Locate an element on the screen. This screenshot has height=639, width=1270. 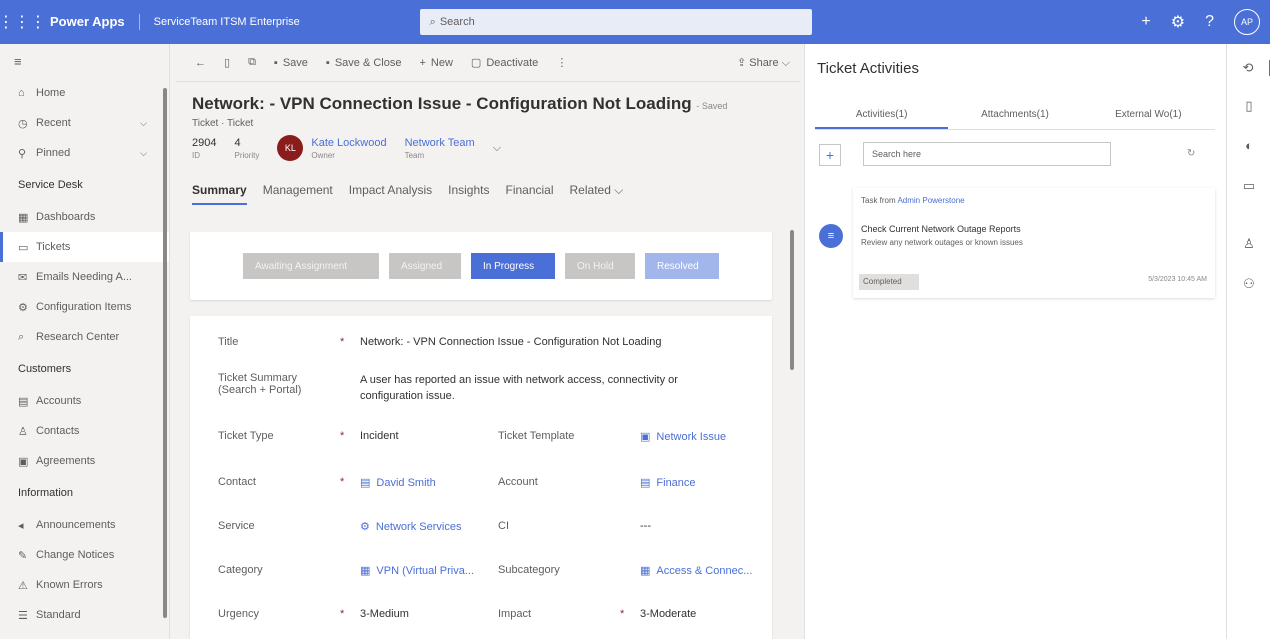
owner-link: Kate Lockwood is located at coordinates (348, 143).